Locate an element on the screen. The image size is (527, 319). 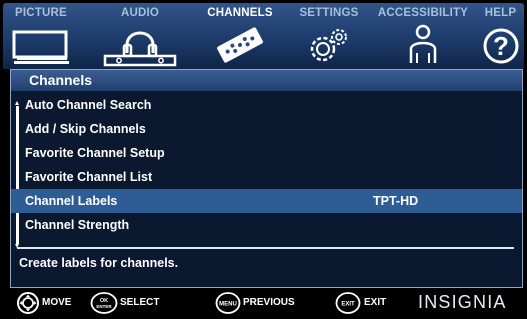
tv-icon is located at coordinates (41, 46).